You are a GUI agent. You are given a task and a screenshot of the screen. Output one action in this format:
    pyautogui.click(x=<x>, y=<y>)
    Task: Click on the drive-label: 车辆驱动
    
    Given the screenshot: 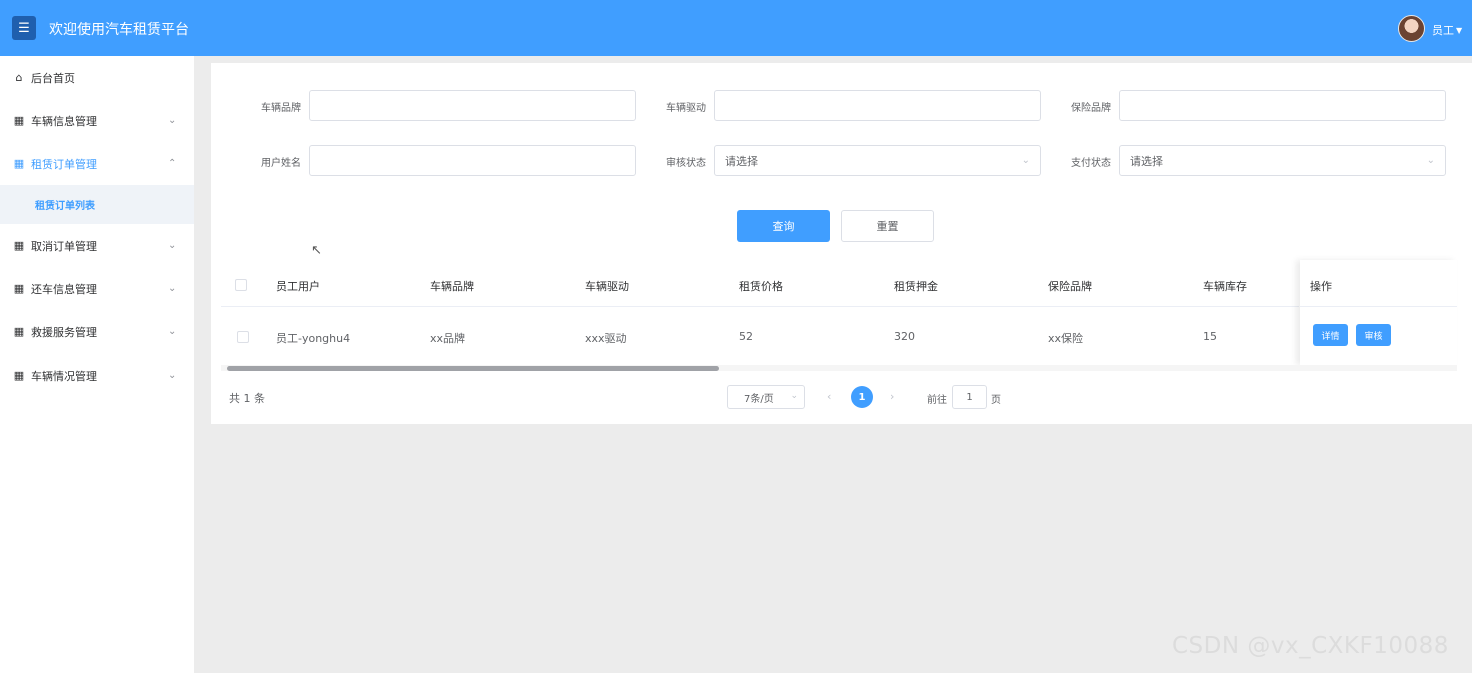 What is the action you would take?
    pyautogui.click(x=686, y=108)
    